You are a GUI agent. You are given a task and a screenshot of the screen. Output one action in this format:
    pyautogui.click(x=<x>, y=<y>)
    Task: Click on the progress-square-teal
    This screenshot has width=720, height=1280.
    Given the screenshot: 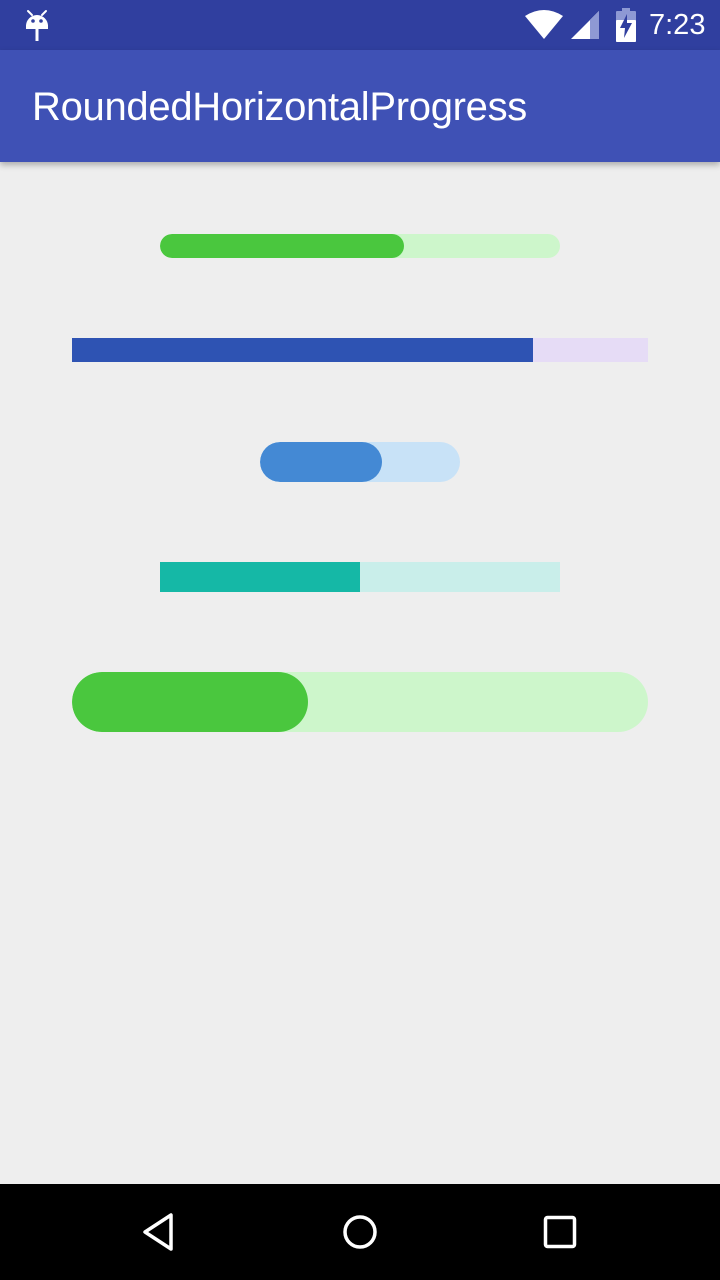 What is the action you would take?
    pyautogui.click(x=360, y=577)
    